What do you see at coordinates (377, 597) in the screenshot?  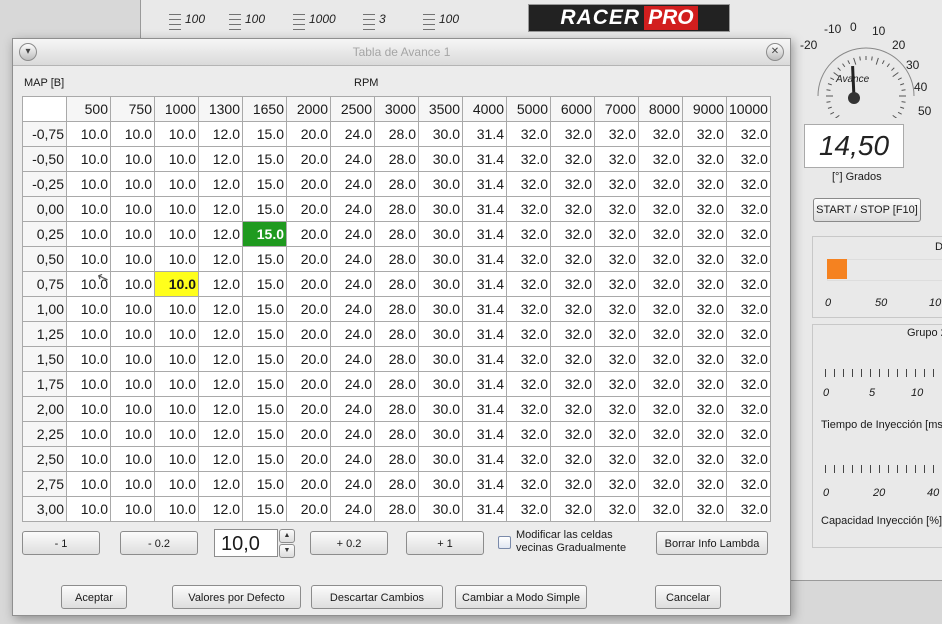 I see `discard-changes-button: Descartar Cambios` at bounding box center [377, 597].